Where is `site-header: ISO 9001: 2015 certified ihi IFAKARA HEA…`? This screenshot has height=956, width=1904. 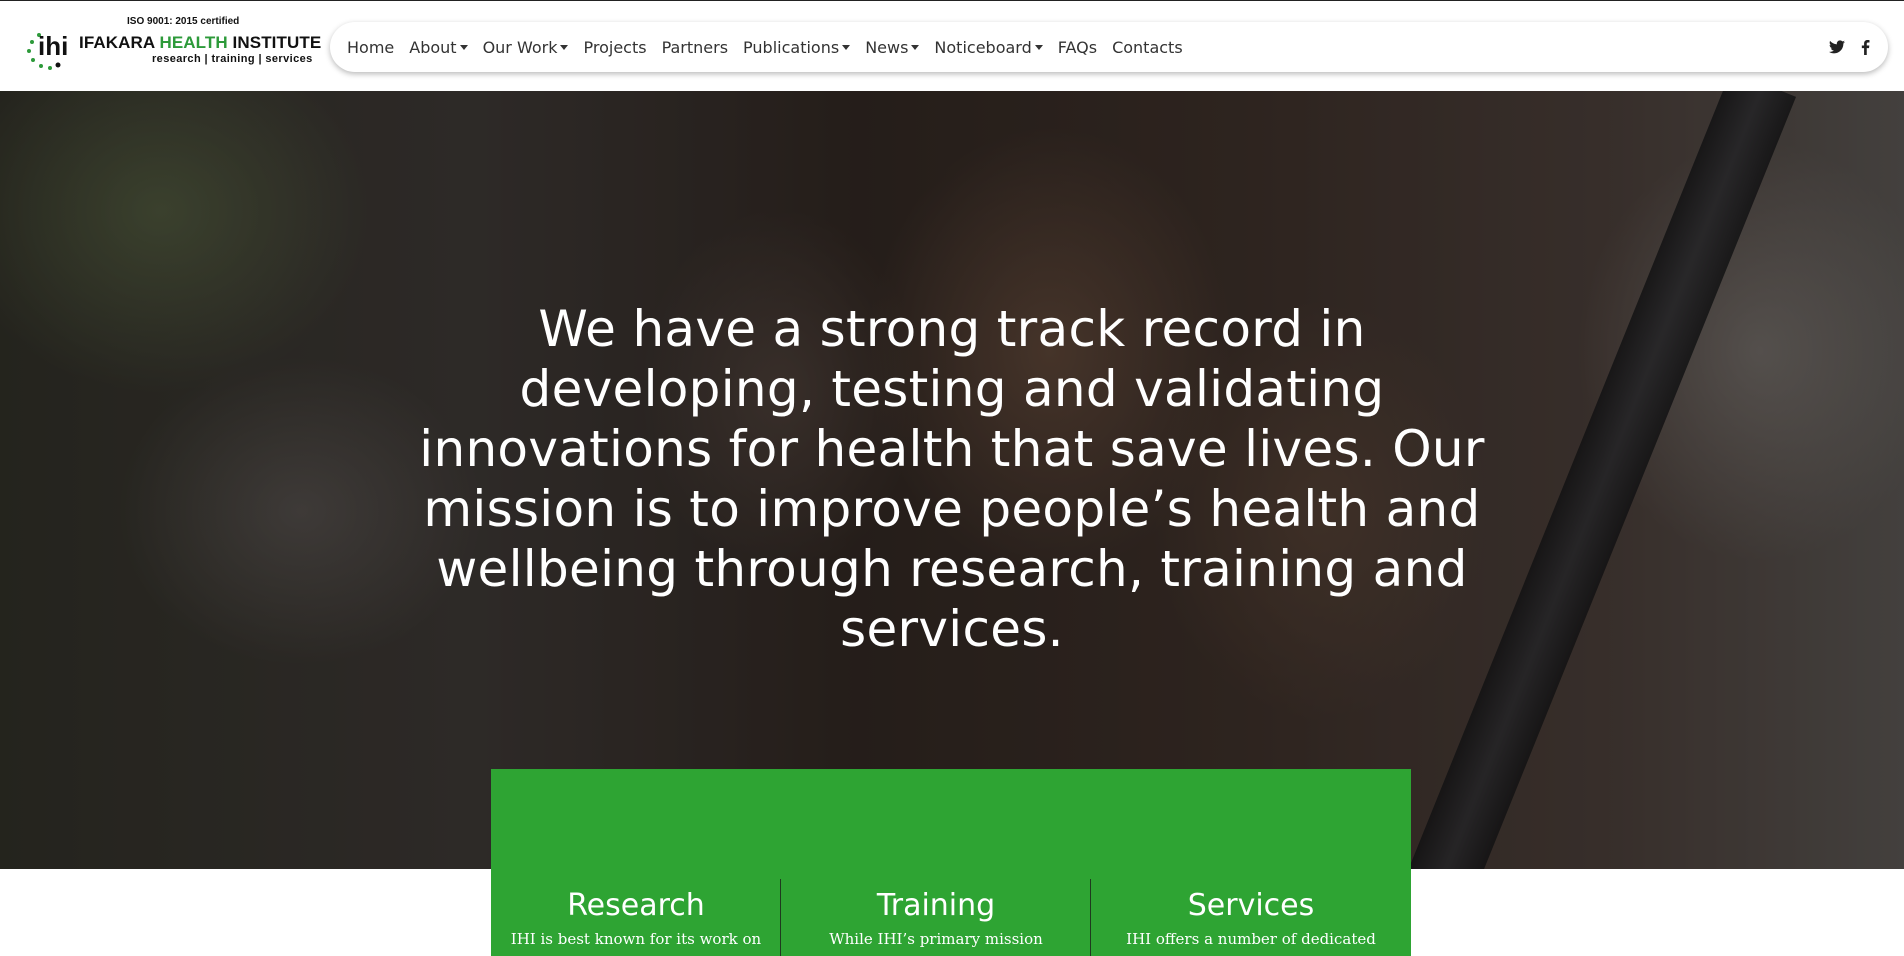
site-header: ISO 9001: 2015 certified ihi IFAKARA HEA… is located at coordinates (952, 46).